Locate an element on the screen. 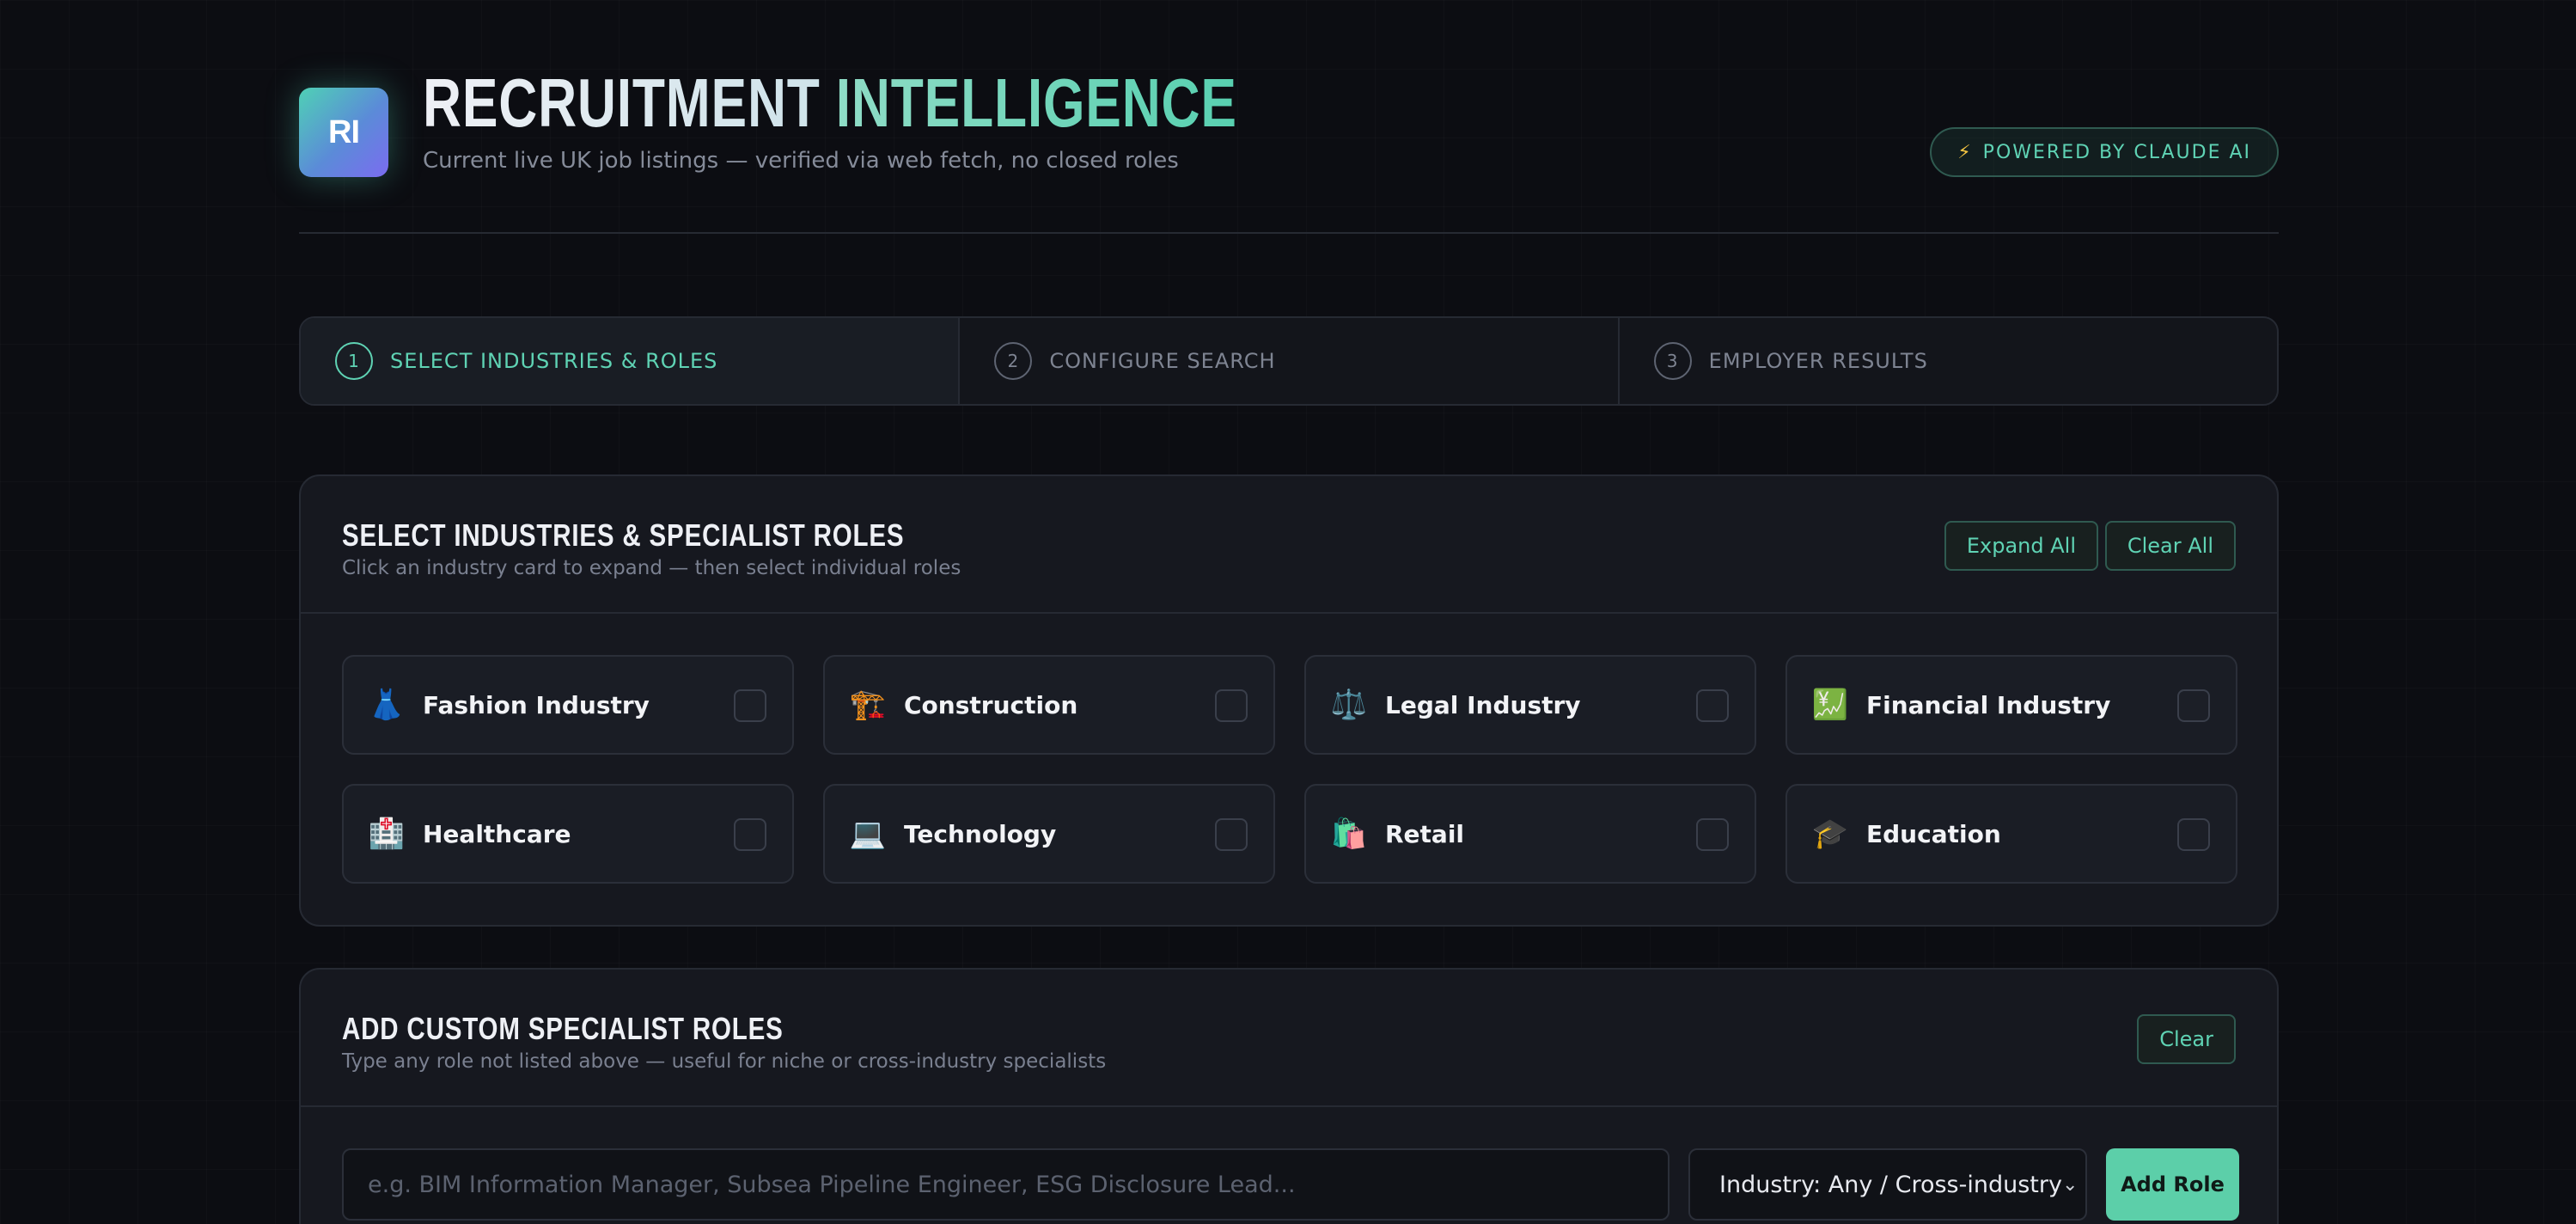 The height and width of the screenshot is (1224, 2576). industry-card-label: Construction is located at coordinates (991, 704).